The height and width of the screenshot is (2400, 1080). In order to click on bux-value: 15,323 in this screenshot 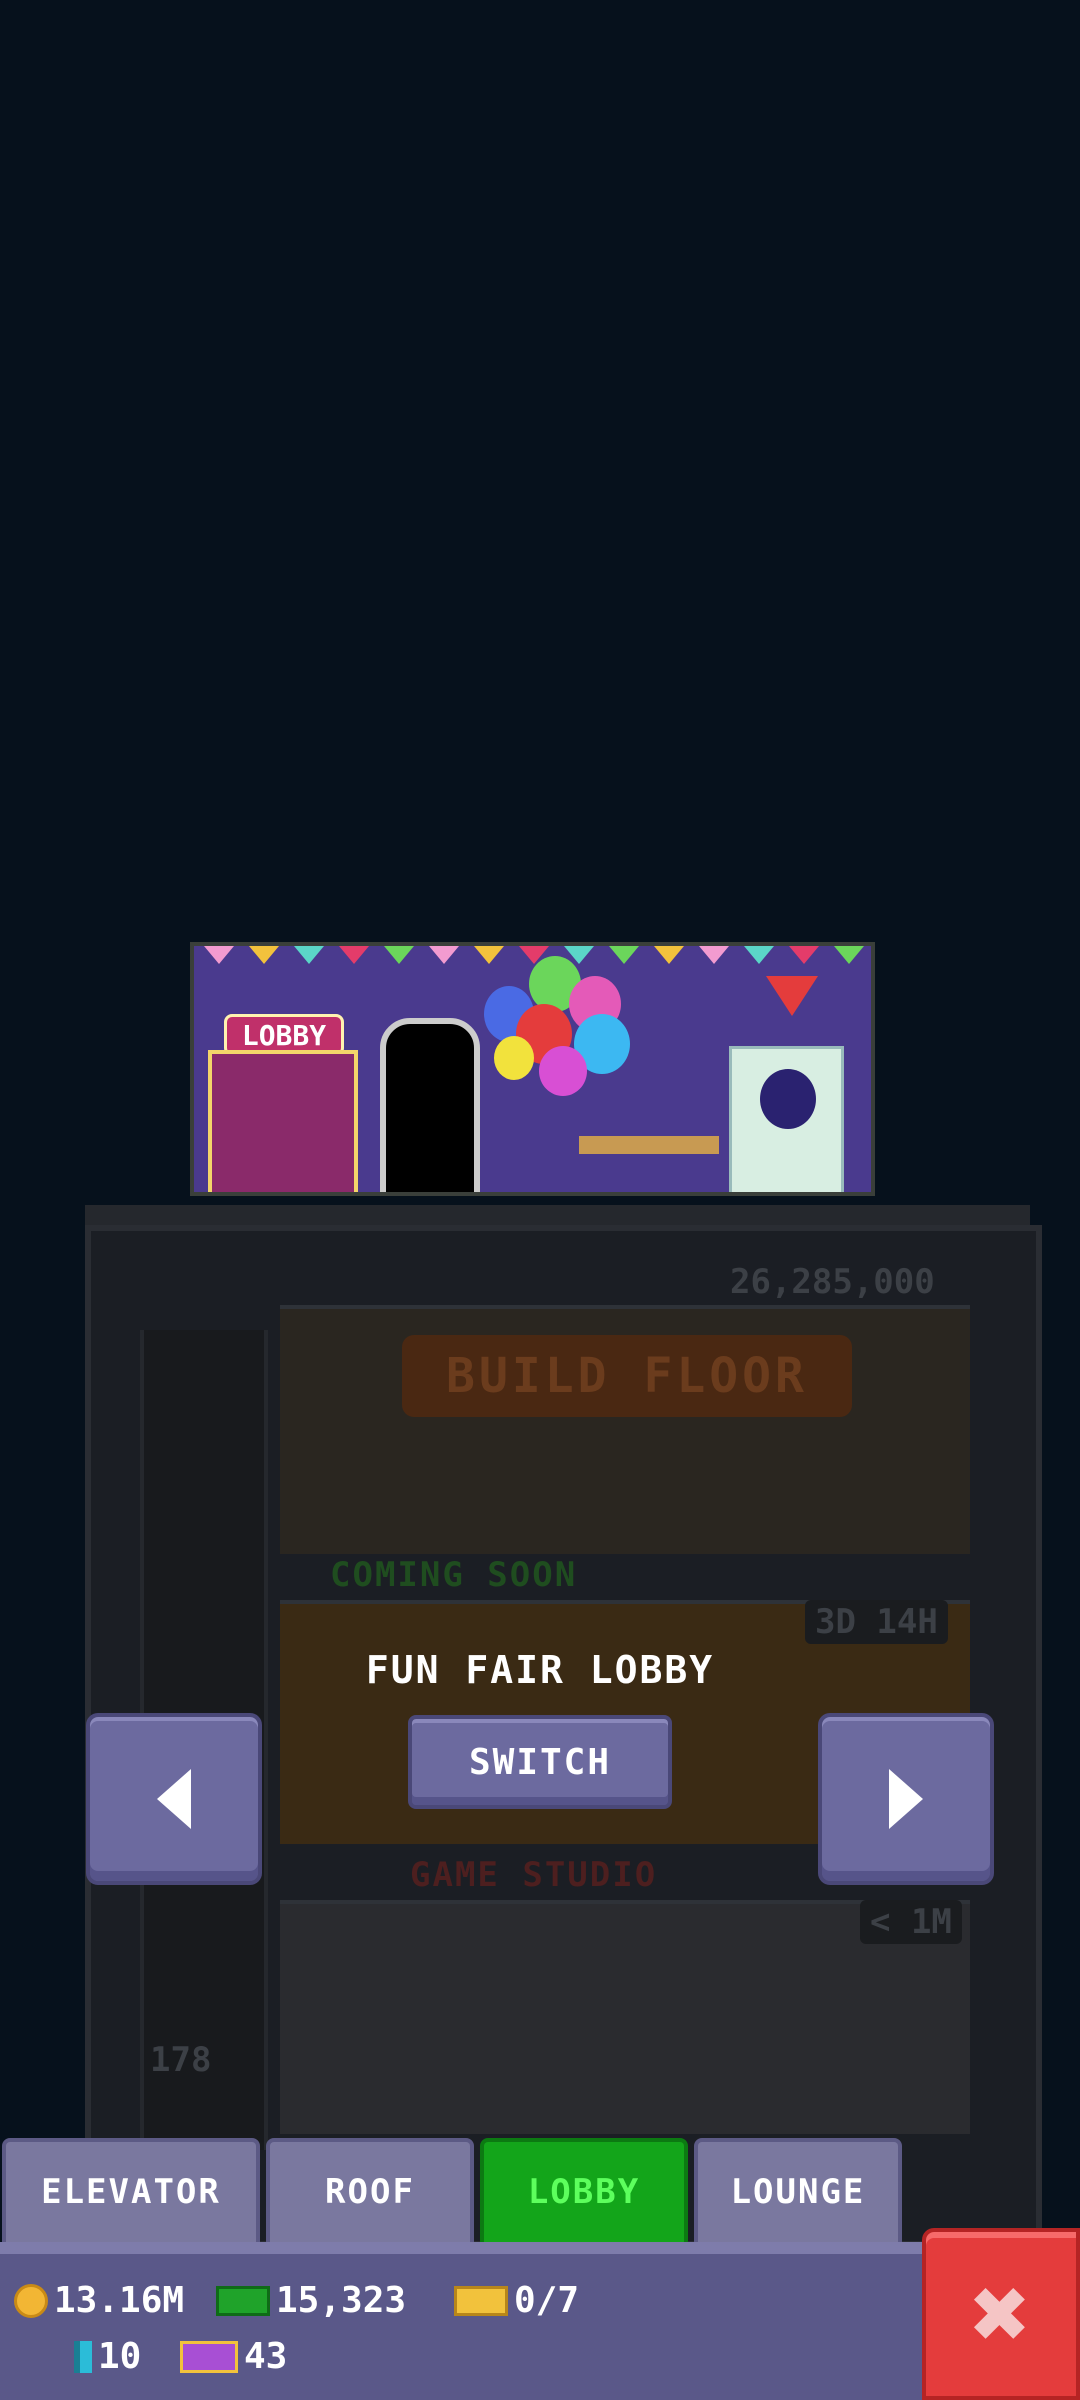, I will do `click(341, 2300)`.